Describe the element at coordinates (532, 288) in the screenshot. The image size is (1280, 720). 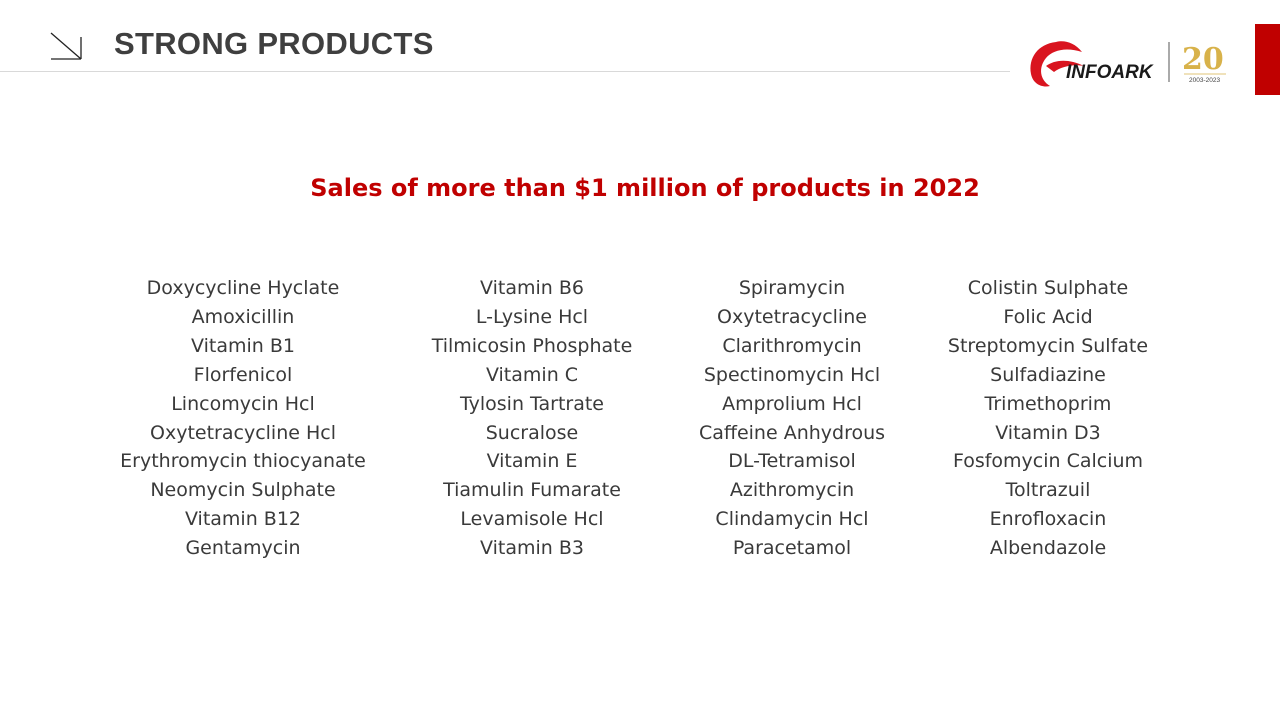
I see `product-item: Vitamin B6` at that location.